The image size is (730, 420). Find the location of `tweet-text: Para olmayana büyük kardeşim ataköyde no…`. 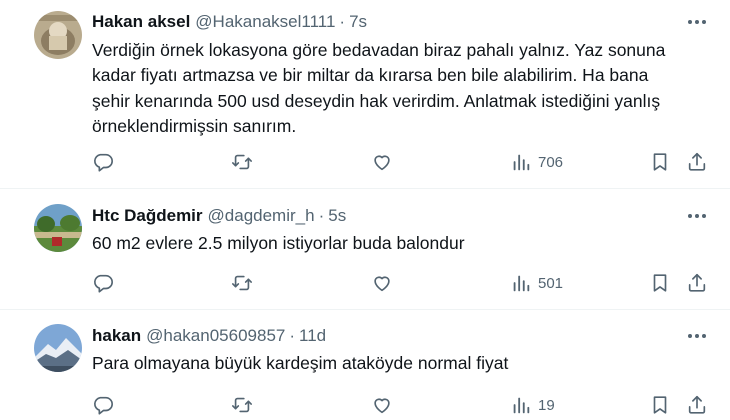

tweet-text: Para olmayana büyük kardeşim ataköyde no… is located at coordinates (404, 363).